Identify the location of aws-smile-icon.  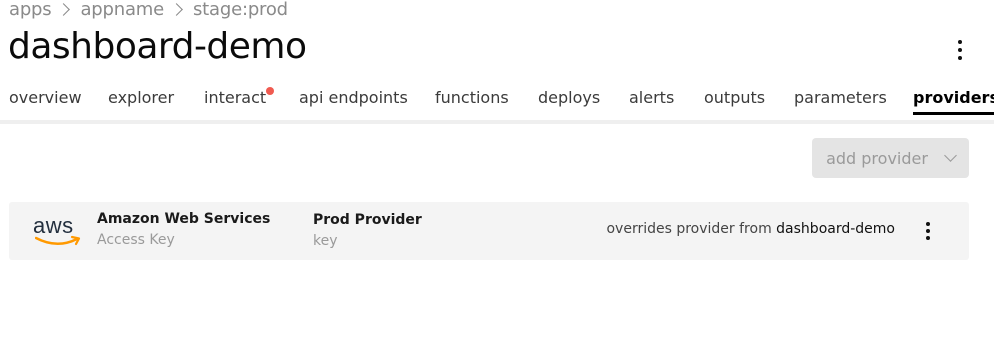
(58, 240).